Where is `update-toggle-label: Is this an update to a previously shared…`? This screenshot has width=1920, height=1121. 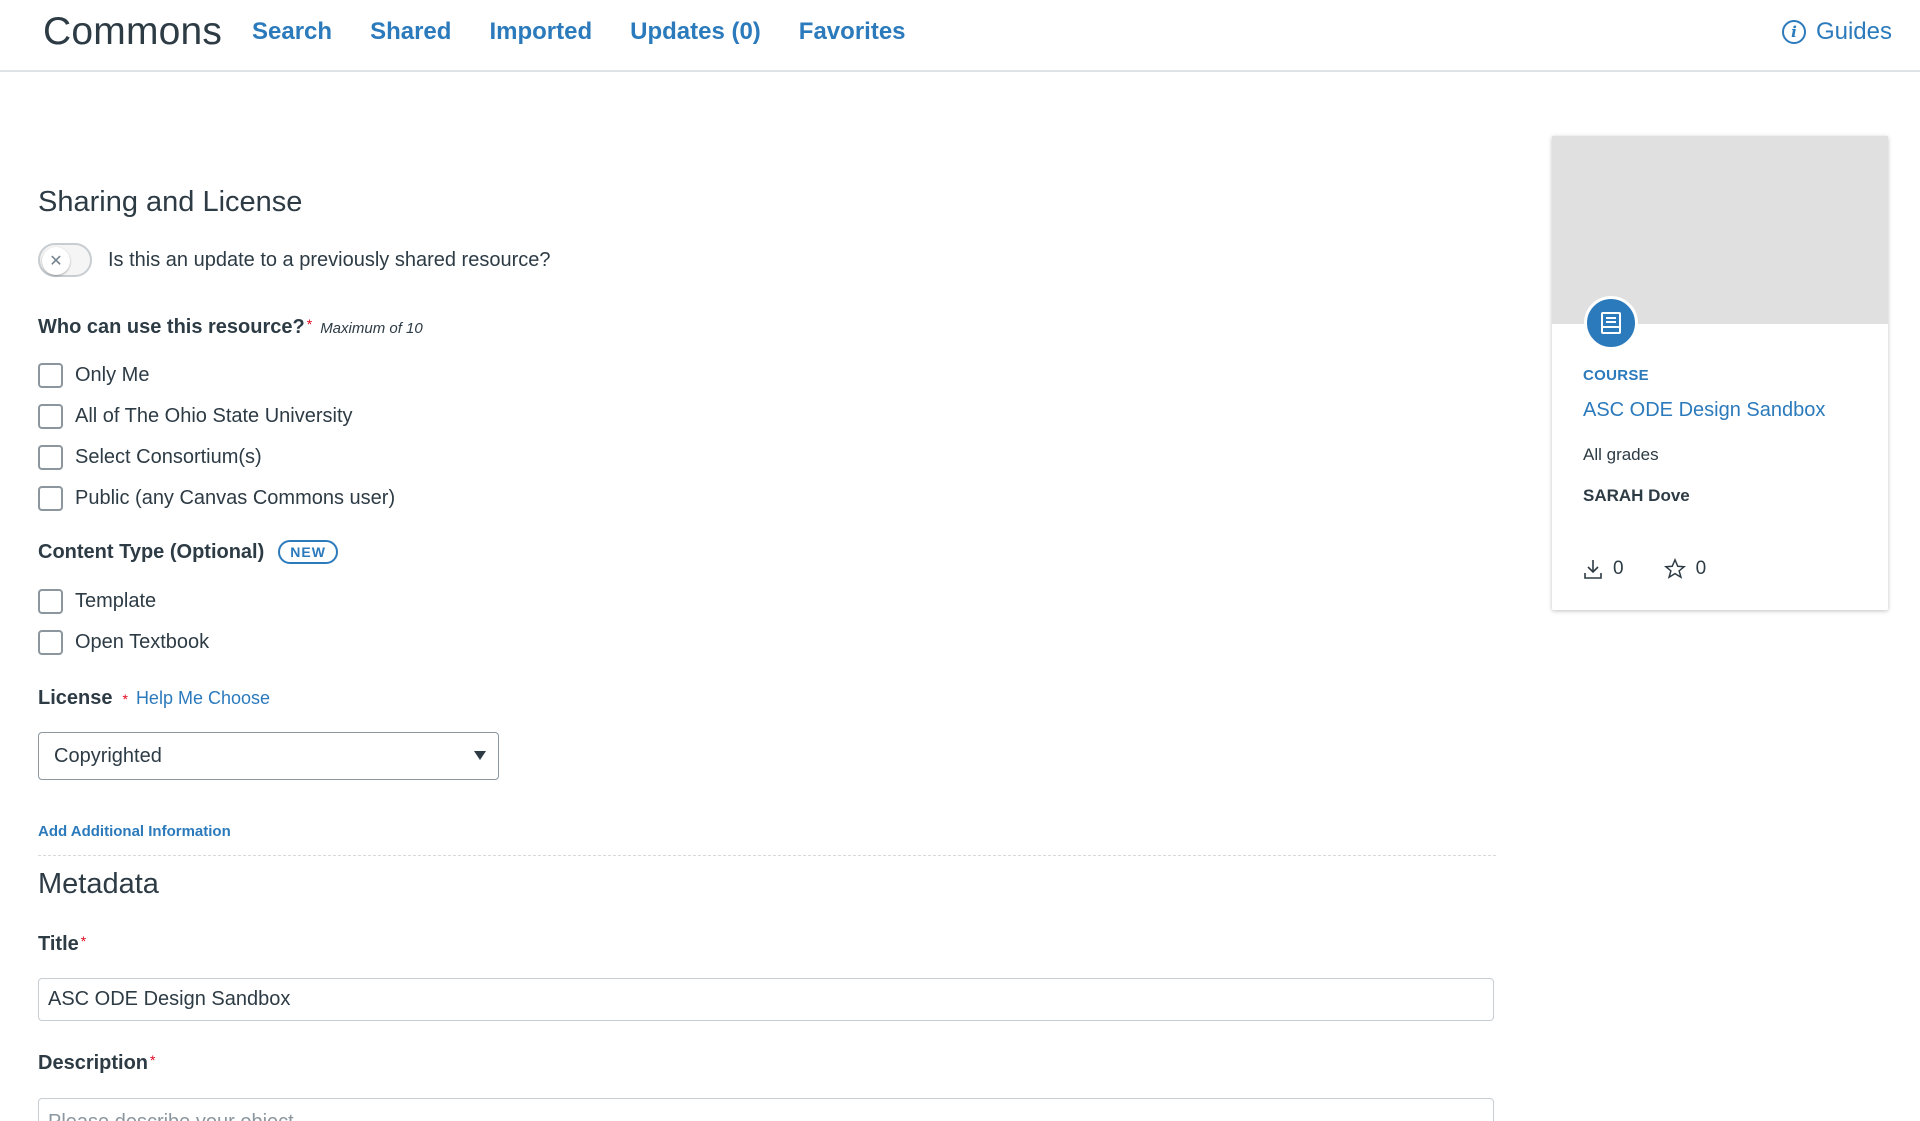
update-toggle-label: Is this an update to a previously shared… is located at coordinates (329, 259).